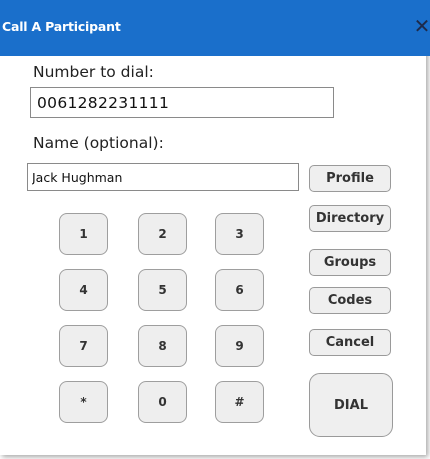 This screenshot has height=459, width=430. Describe the element at coordinates (239, 402) in the screenshot. I see `key-hash: #` at that location.